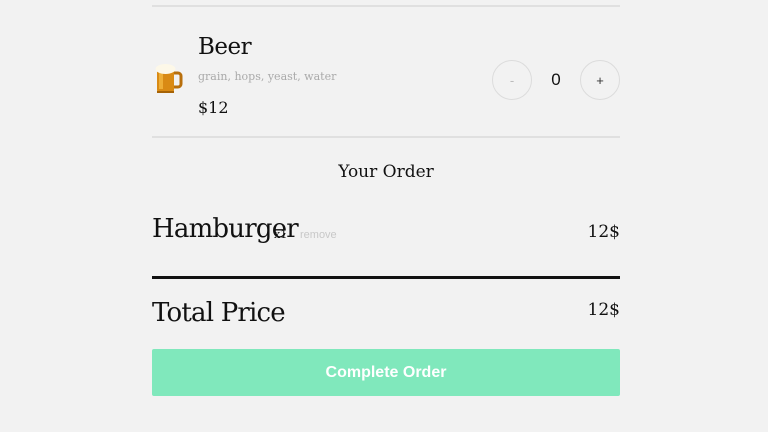 This screenshot has height=432, width=768. Describe the element at coordinates (225, 47) in the screenshot. I see `menu-item-name: Beer` at that location.